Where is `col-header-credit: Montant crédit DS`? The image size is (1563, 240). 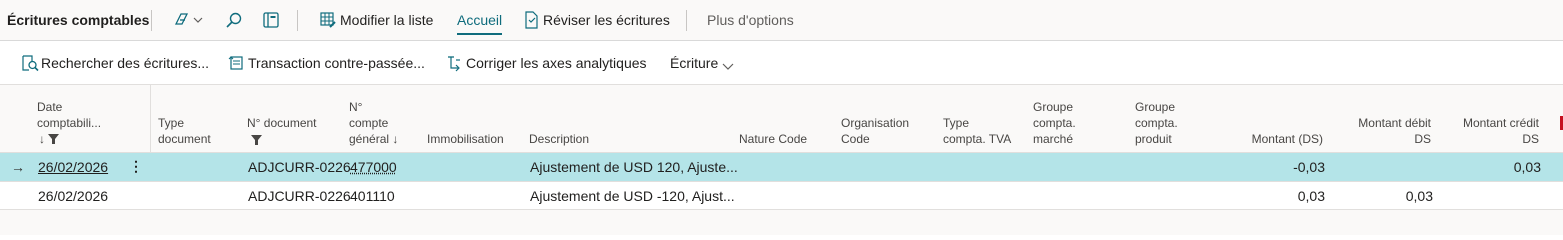
col-header-credit: Montant crédit DS is located at coordinates (1501, 131).